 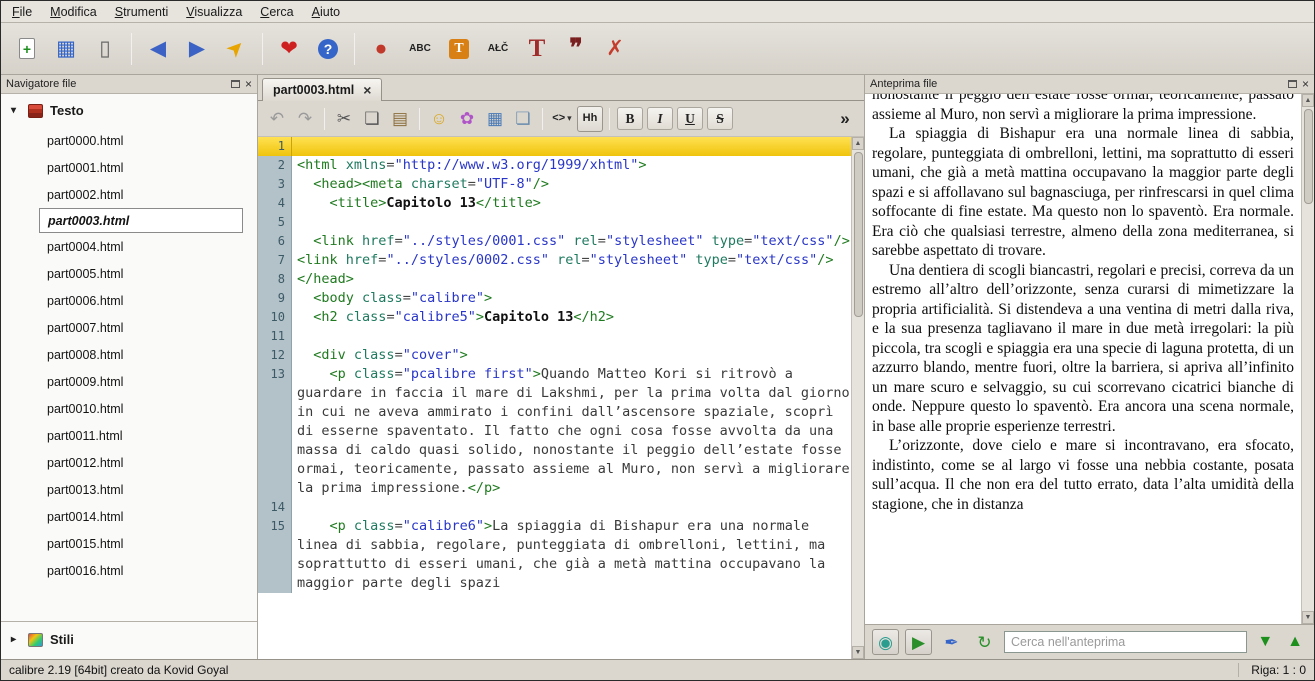 I want to click on help-icon: ?, so click(x=328, y=49).